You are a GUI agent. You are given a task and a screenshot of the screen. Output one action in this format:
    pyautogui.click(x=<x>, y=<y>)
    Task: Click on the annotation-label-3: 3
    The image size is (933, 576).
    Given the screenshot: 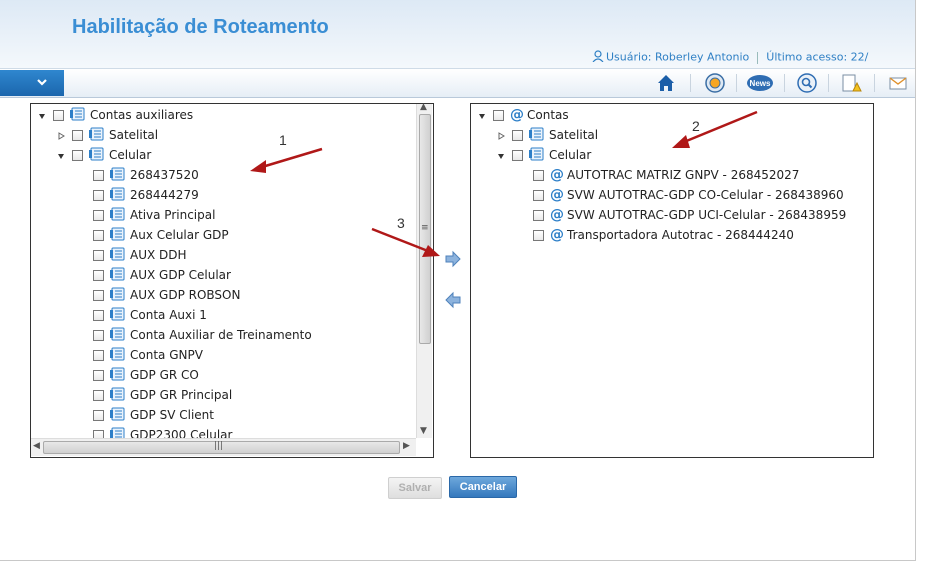 What is the action you would take?
    pyautogui.click(x=401, y=223)
    